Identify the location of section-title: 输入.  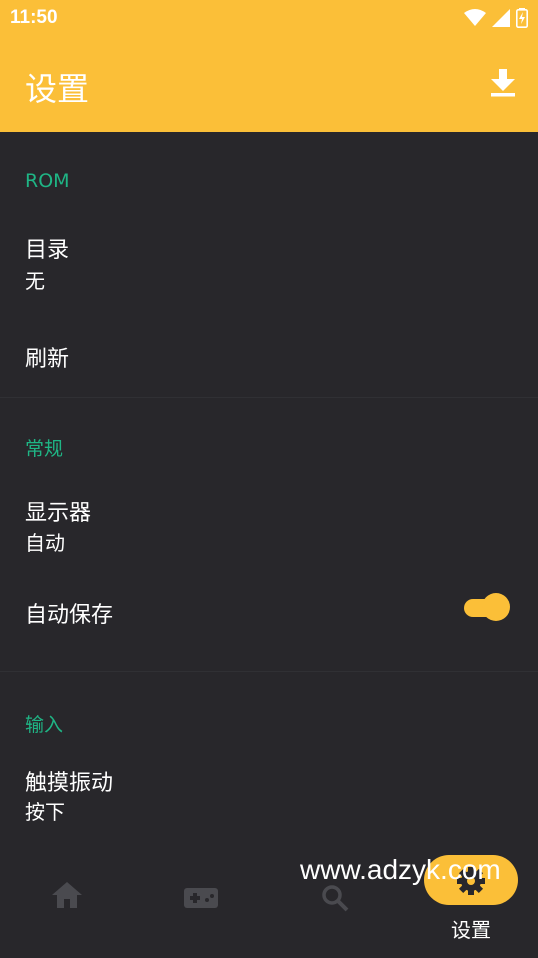
(44, 725).